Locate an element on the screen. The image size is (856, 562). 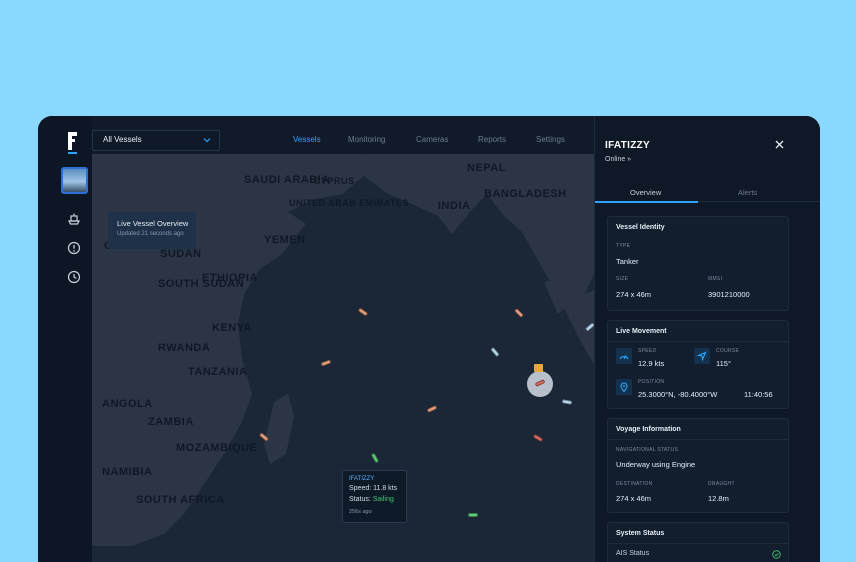
tab-vessels: Vessels is located at coordinates (307, 139).